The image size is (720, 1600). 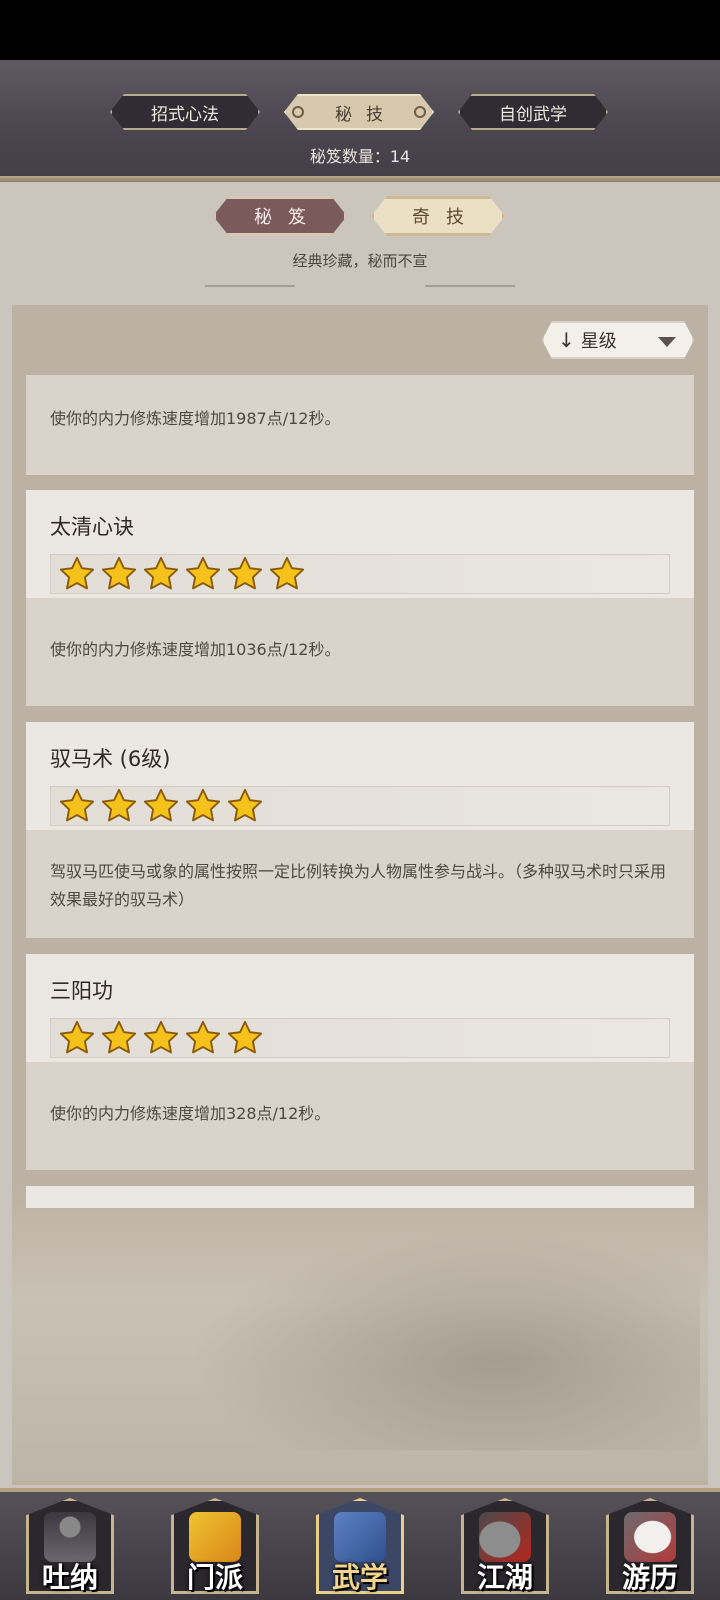 What do you see at coordinates (649, 1577) in the screenshot?
I see `nav-label: 游历` at bounding box center [649, 1577].